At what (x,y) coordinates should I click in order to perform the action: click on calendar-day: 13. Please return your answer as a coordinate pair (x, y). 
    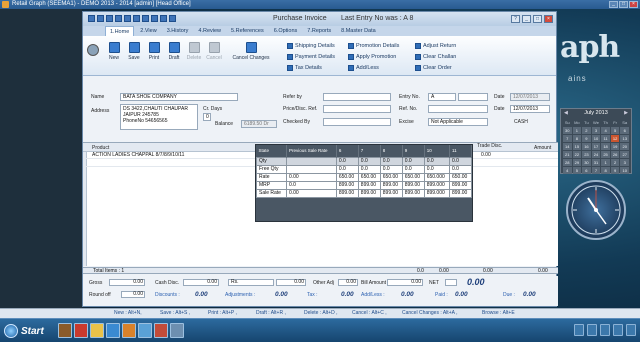
    Looking at the image, I should click on (624, 138).